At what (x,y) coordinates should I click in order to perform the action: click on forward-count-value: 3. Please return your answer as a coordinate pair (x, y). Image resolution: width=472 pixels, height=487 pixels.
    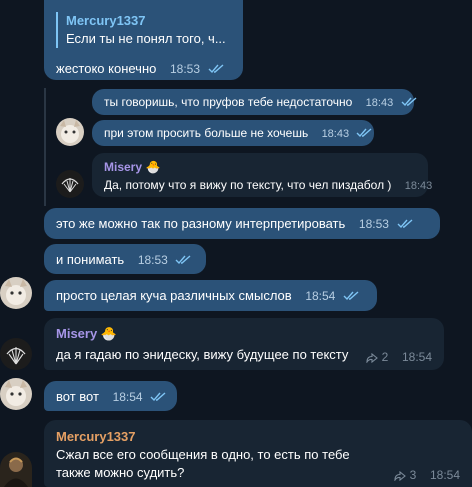
    Looking at the image, I should click on (413, 475).